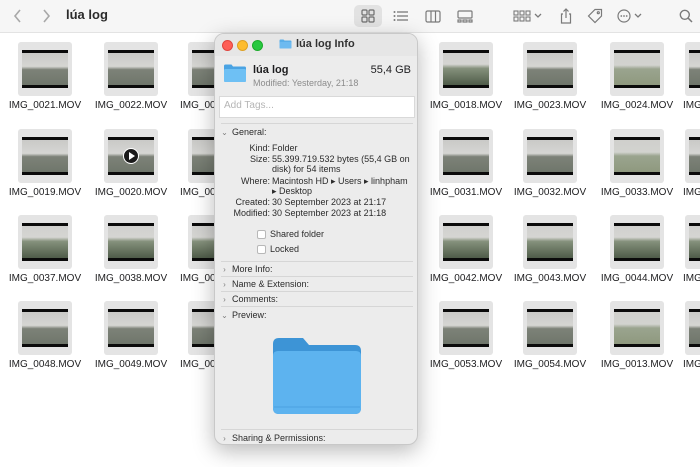 Image resolution: width=700 pixels, height=467 pixels. Describe the element at coordinates (242, 45) in the screenshot. I see `minimize-button` at that location.